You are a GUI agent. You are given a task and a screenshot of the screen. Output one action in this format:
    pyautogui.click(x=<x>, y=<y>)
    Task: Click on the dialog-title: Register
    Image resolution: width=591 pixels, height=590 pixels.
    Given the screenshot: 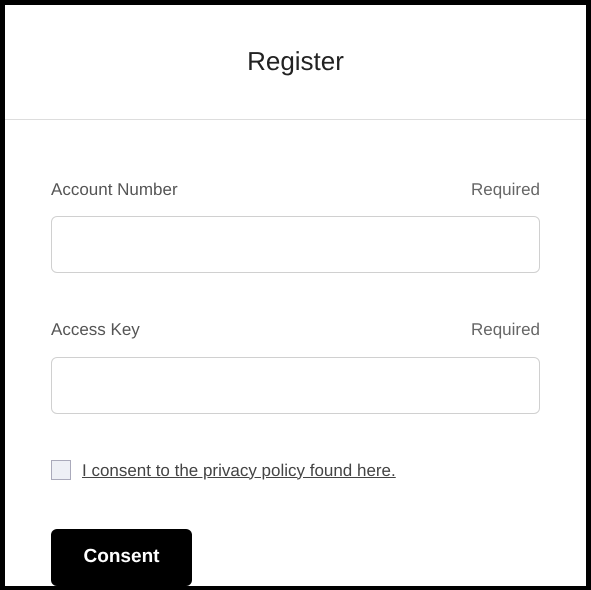 What is the action you would take?
    pyautogui.click(x=295, y=61)
    